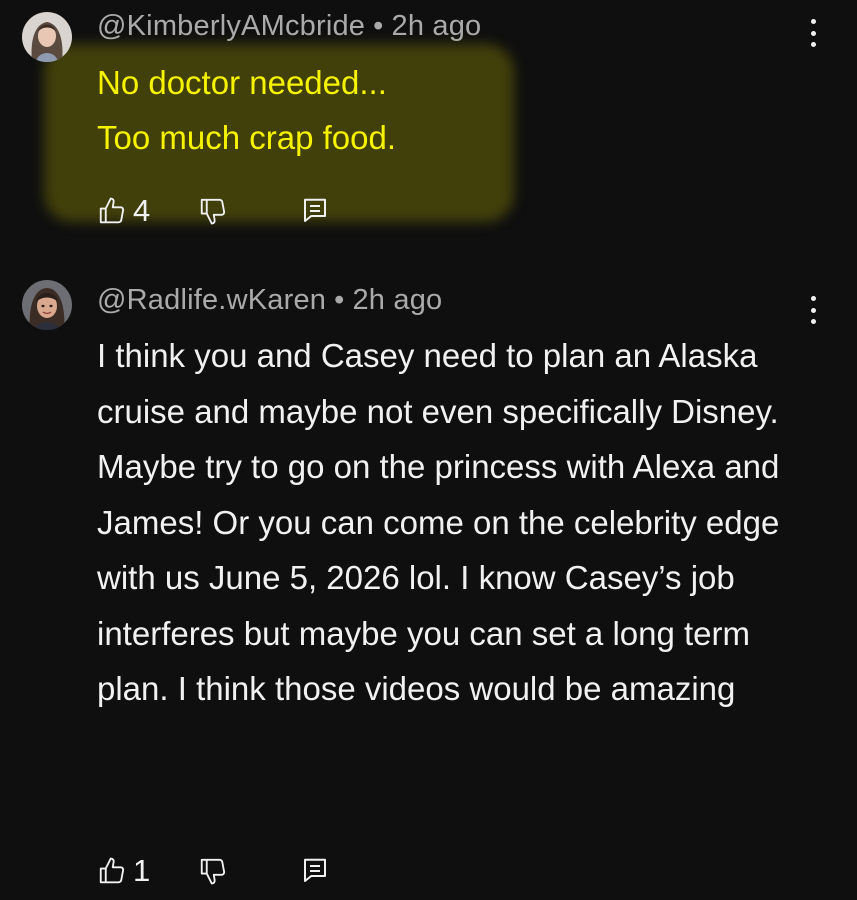 The width and height of the screenshot is (857, 900). I want to click on like-button: 1, so click(123, 871).